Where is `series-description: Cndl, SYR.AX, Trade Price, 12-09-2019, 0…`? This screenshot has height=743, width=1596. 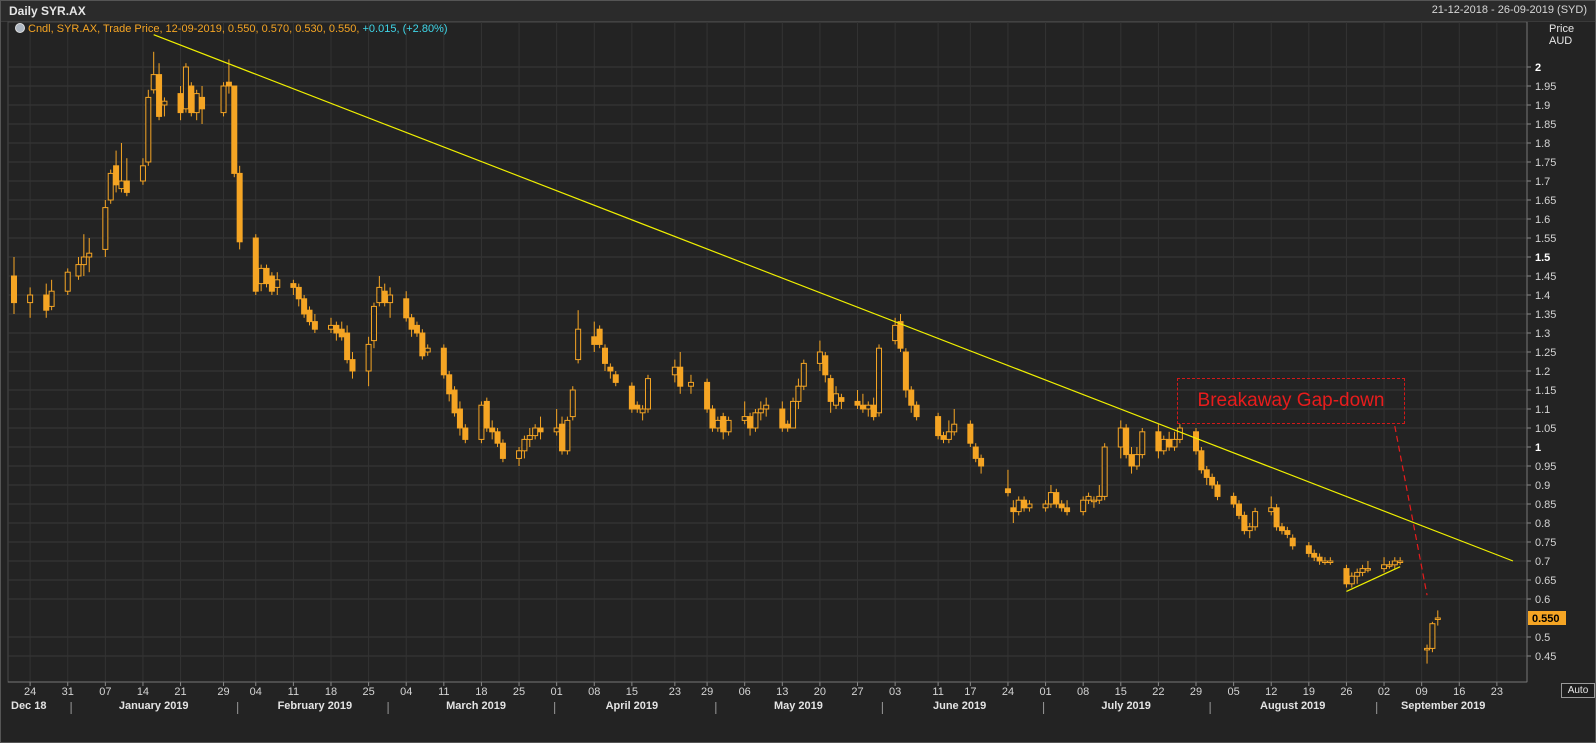 series-description: Cndl, SYR.AX, Trade Price, 12-09-2019, 0… is located at coordinates (194, 29).